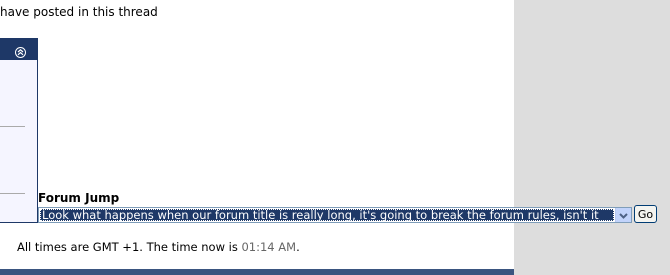  Describe the element at coordinates (79, 12) in the screenshot. I see `posted-note: have posted in this thread` at that location.